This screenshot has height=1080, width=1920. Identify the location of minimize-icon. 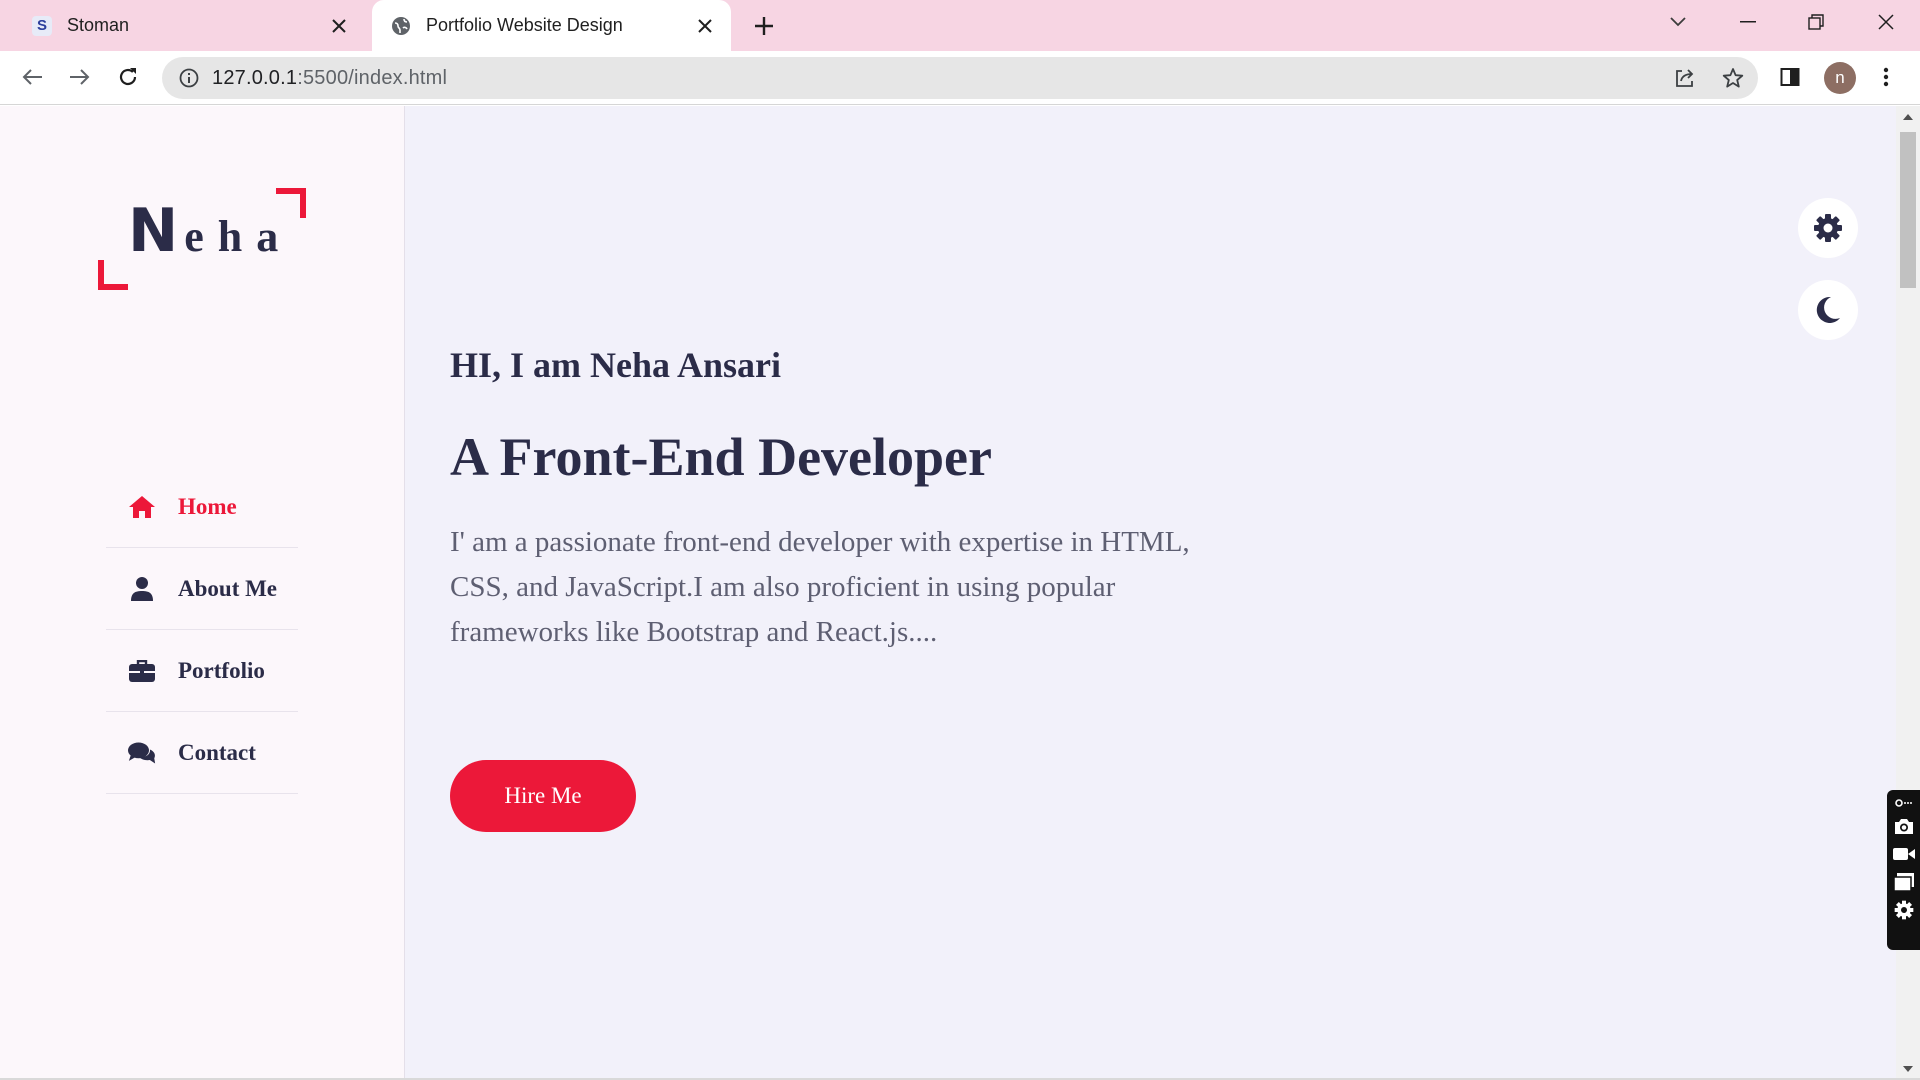
(1748, 22).